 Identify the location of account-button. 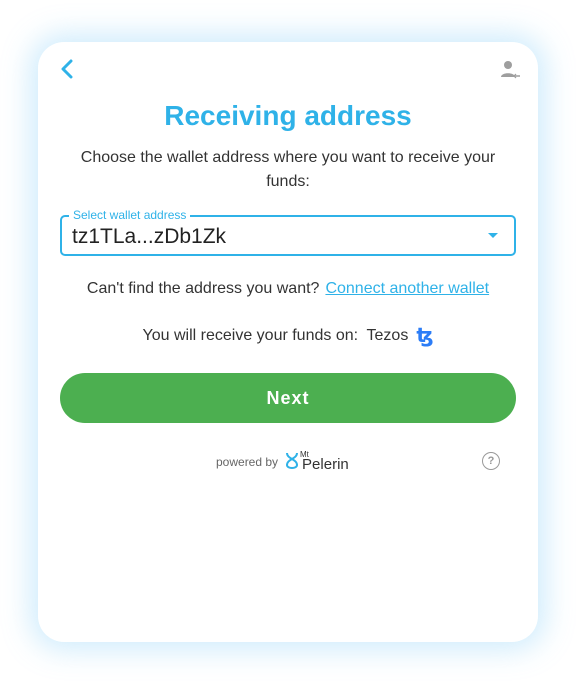
(510, 70).